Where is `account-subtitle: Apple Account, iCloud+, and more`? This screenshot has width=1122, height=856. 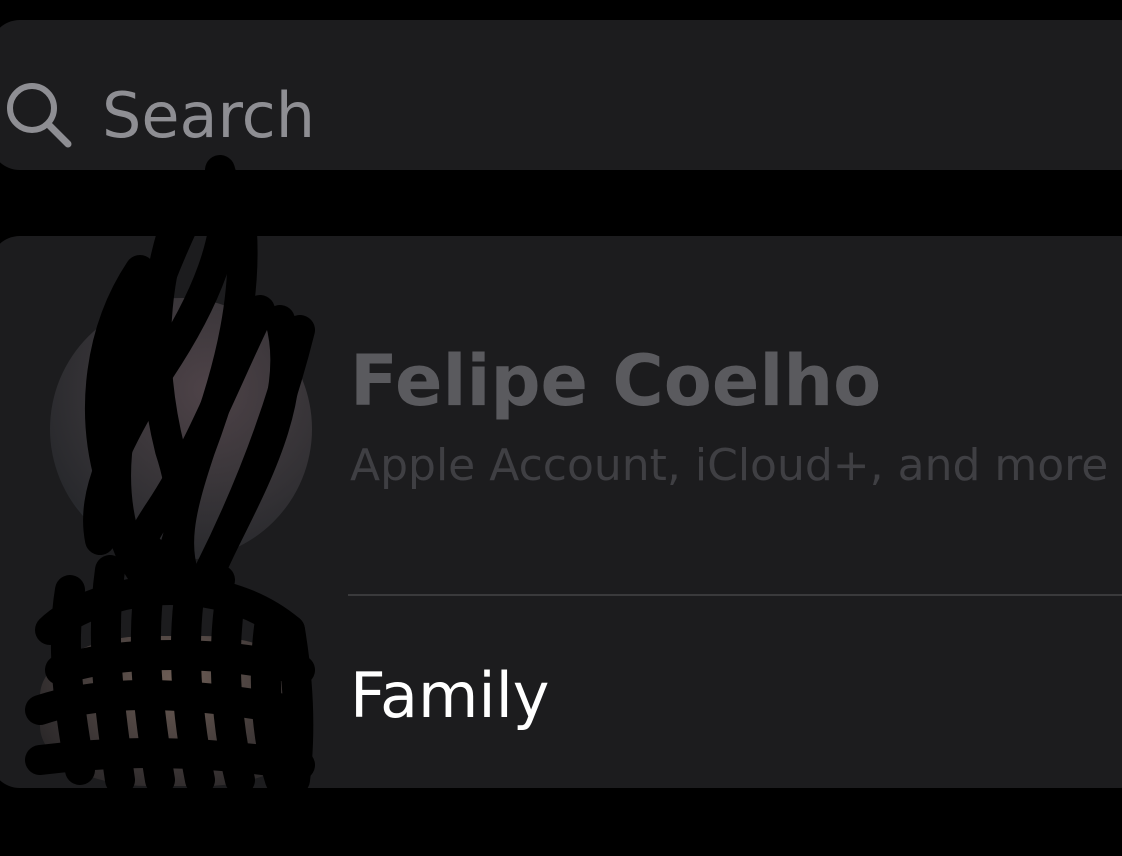
account-subtitle: Apple Account, iCloud+, and more is located at coordinates (729, 465).